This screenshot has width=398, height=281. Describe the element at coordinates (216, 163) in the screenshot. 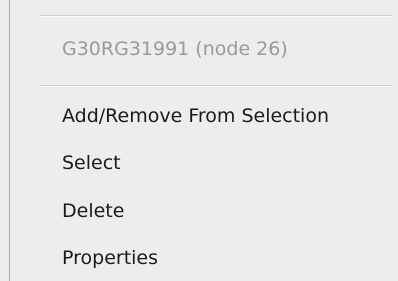

I see `menu-item-select: Select` at that location.